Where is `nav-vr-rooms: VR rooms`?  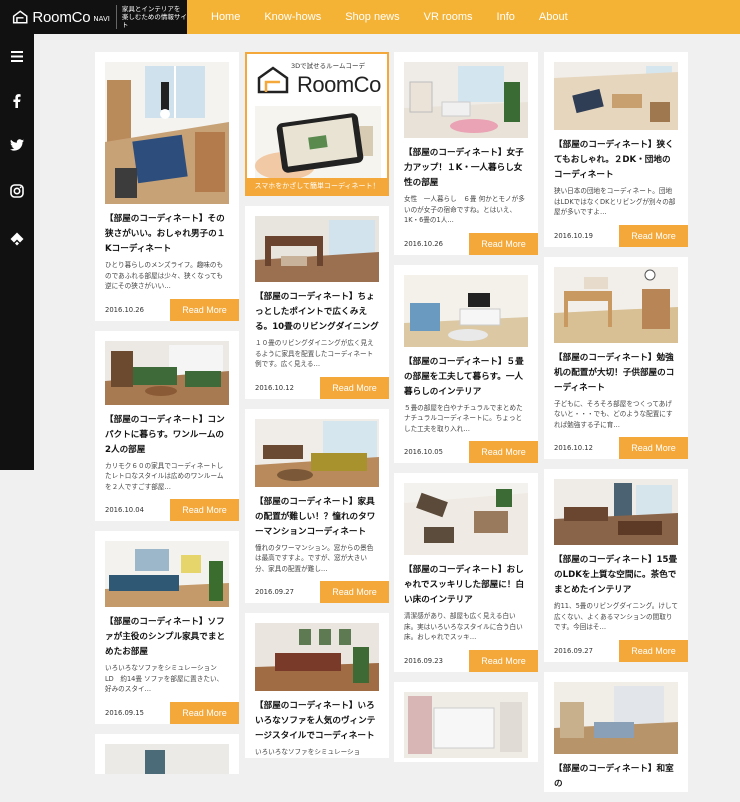 nav-vr-rooms: VR rooms is located at coordinates (448, 17).